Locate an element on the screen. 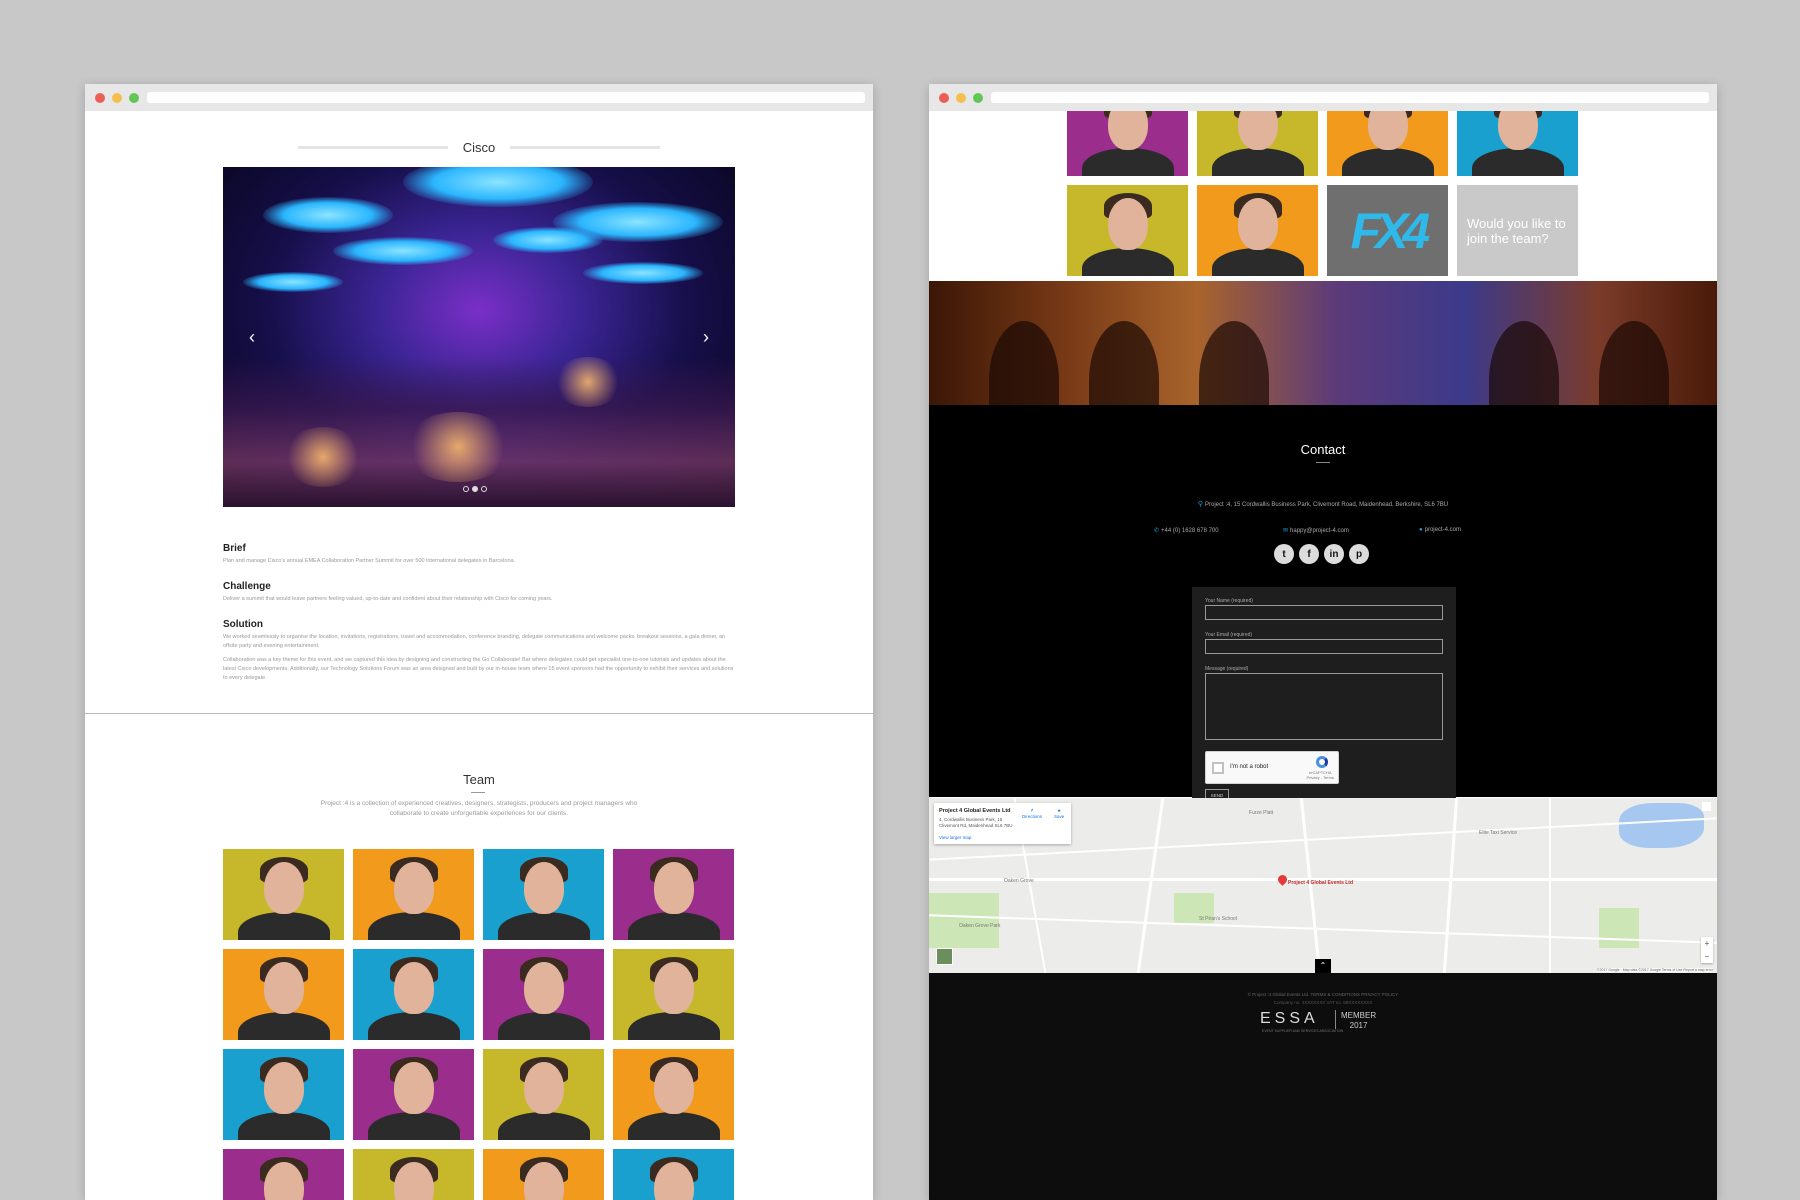 Image resolution: width=1800 pixels, height=1200 pixels. email-label: Your Email (required) is located at coordinates (1229, 635).